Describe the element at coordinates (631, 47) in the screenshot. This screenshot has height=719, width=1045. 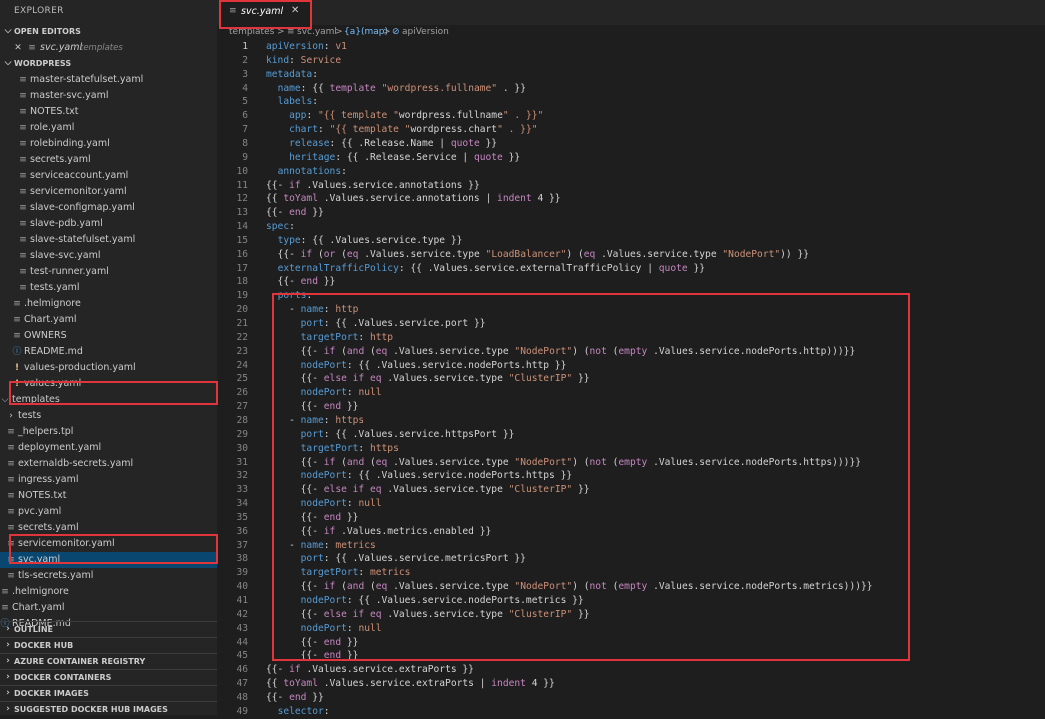
I see `code-line: 1 apiVersion: v1` at that location.